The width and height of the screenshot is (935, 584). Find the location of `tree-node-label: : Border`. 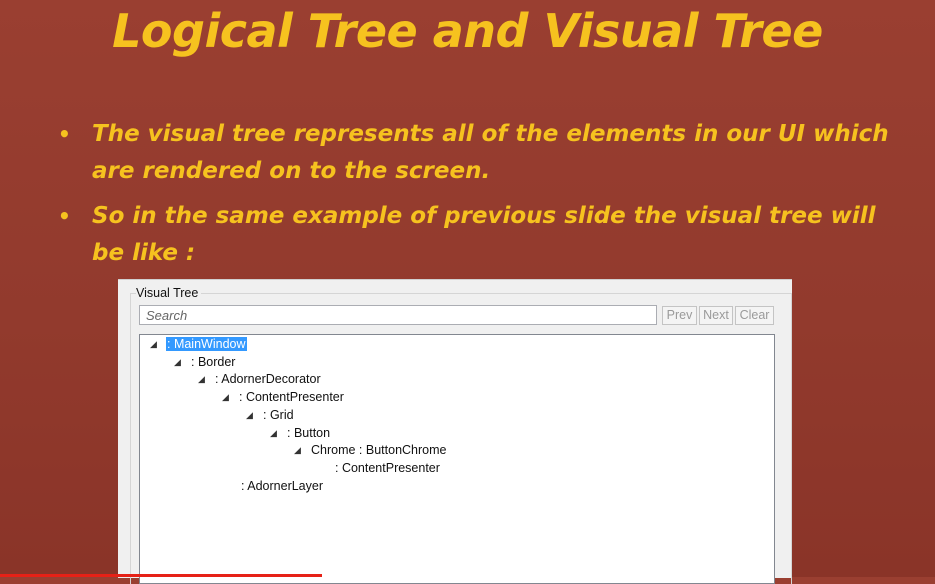

tree-node-label: : Border is located at coordinates (213, 362).